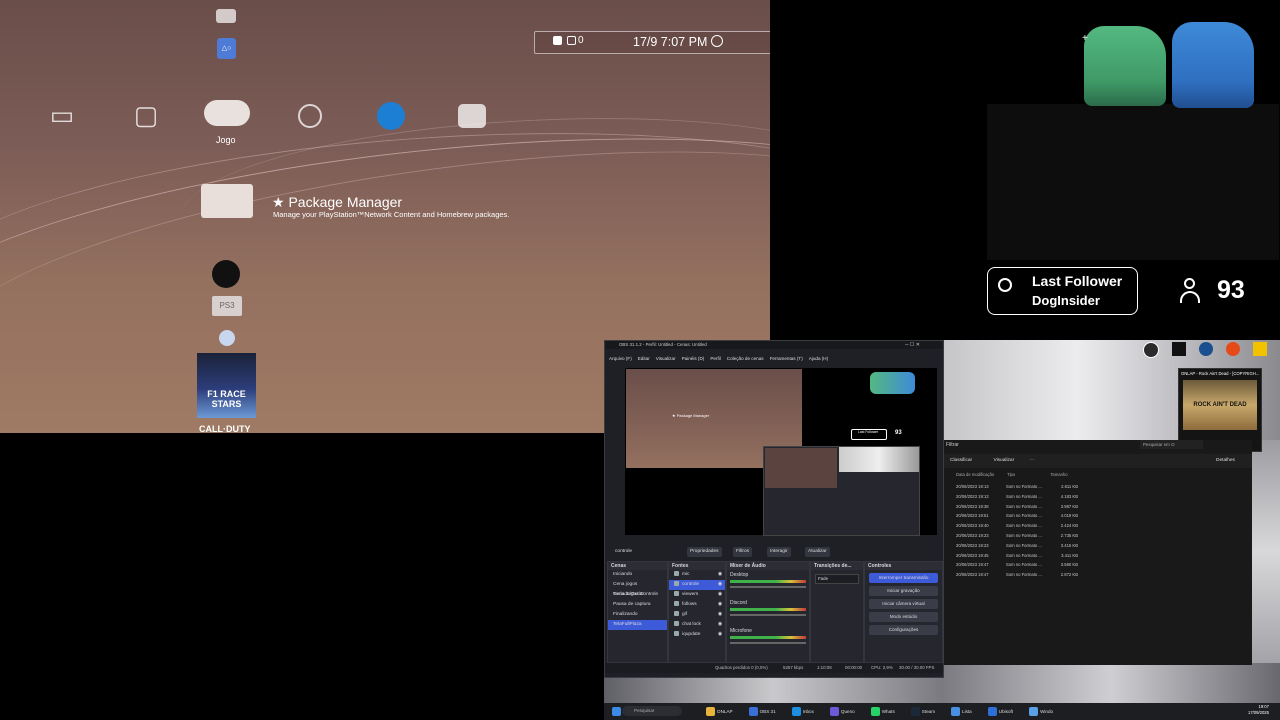 The image size is (1280, 720). What do you see at coordinates (922, 711) in the screenshot?
I see `taskbar-app: Steam` at bounding box center [922, 711].